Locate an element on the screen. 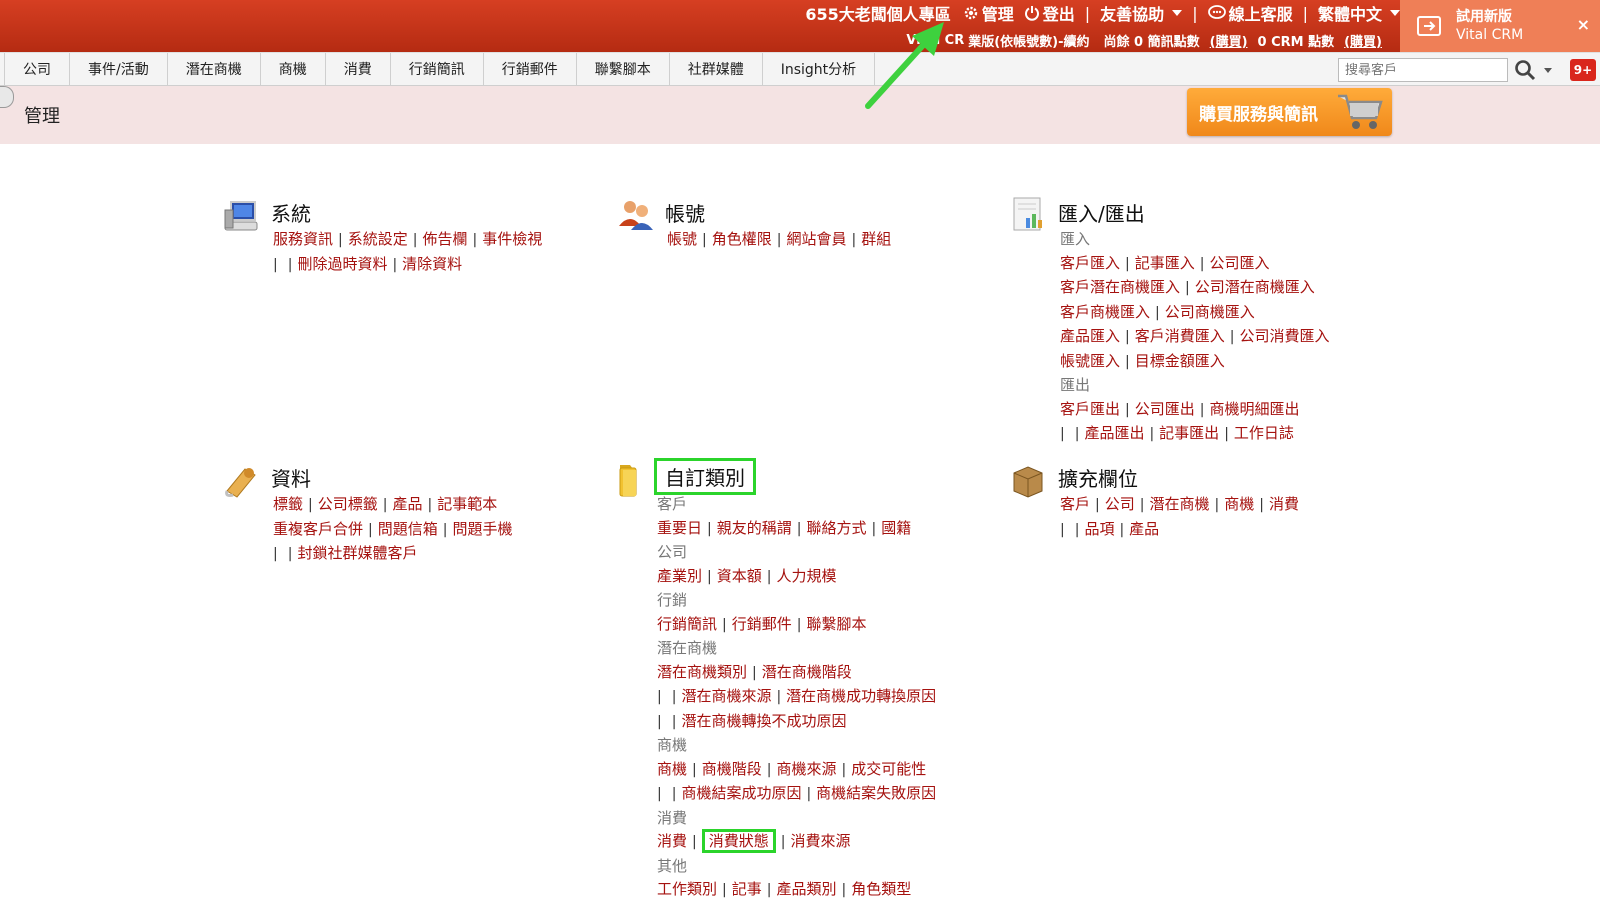  section-link: 工作類別 is located at coordinates (687, 889).